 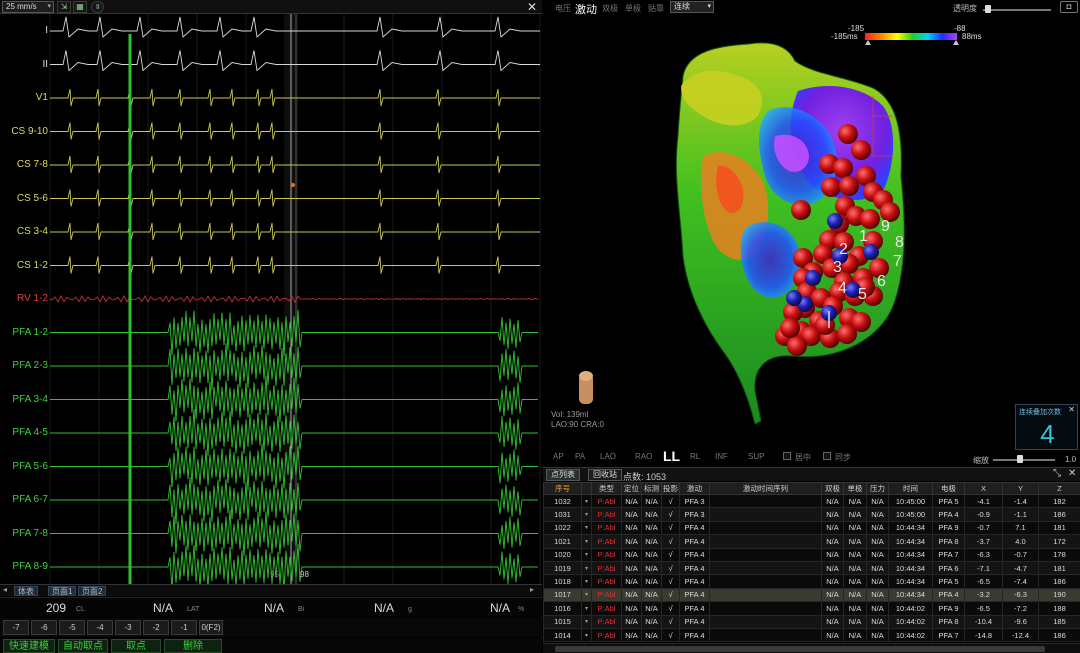 I want to click on view-ll: LL, so click(x=671, y=456).